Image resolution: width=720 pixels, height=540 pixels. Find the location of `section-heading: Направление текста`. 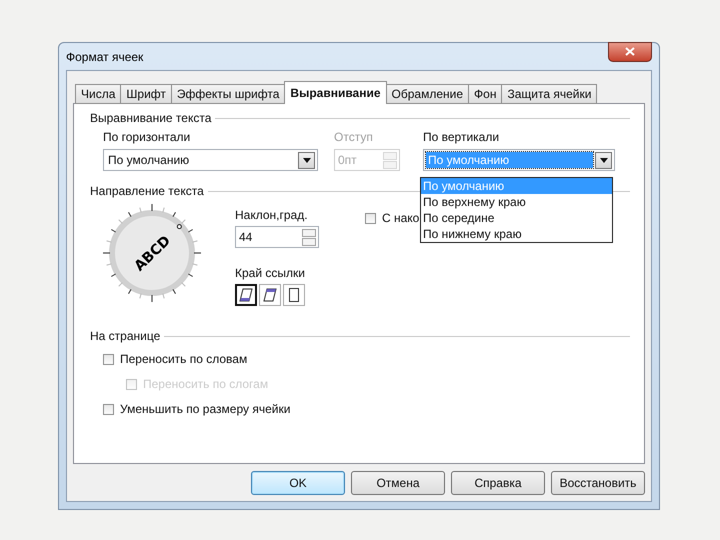

section-heading: Направление текста is located at coordinates (147, 191).